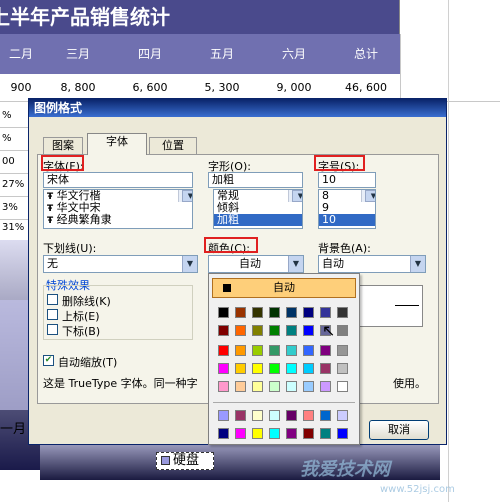 Image resolution: width=500 pixels, height=502 pixels. What do you see at coordinates (48, 360) in the screenshot?
I see `autoscale-checkbox: ✔` at bounding box center [48, 360].